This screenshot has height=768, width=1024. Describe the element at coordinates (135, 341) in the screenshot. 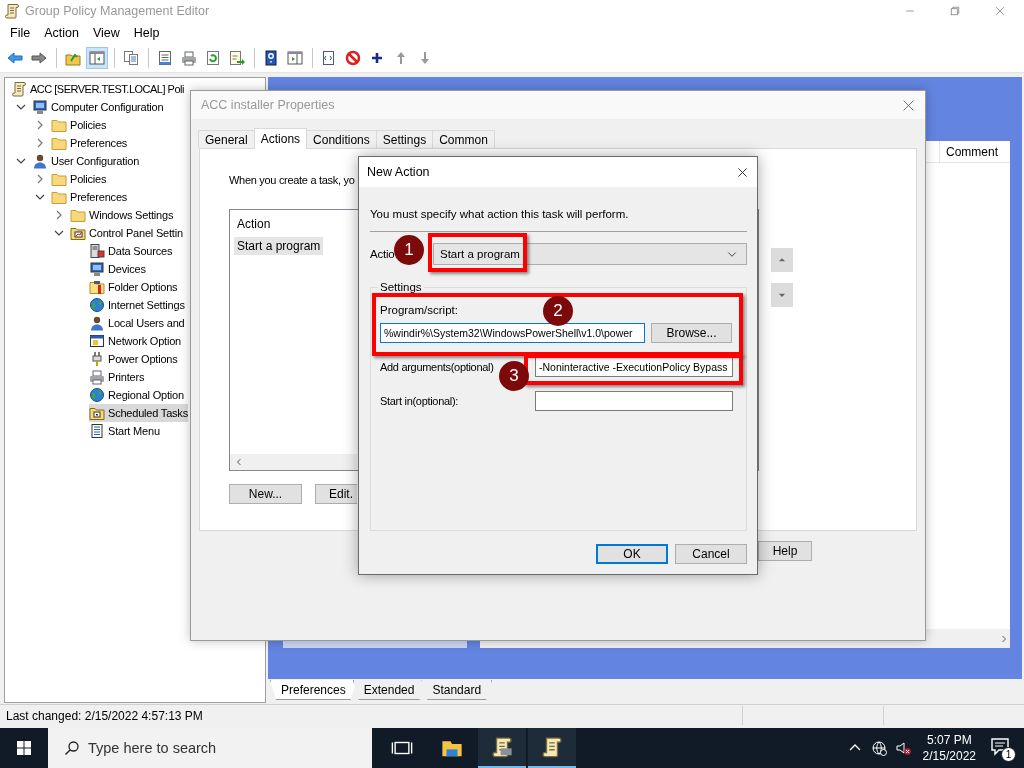

I see `tree-item: Network Option` at that location.